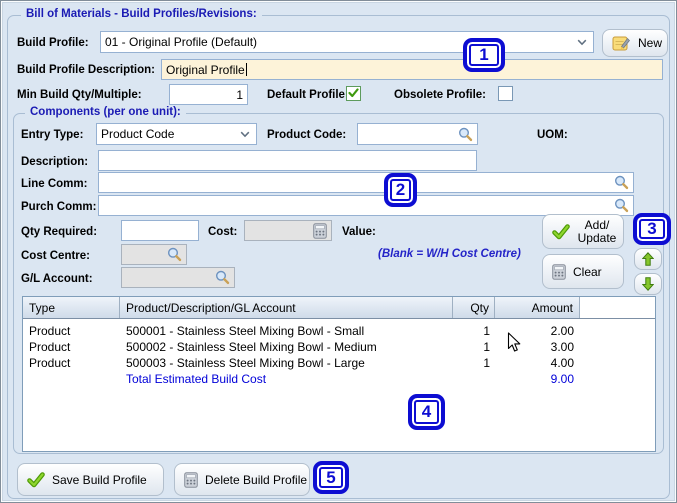 The width and height of the screenshot is (677, 503). Describe the element at coordinates (256, 479) in the screenshot. I see `delete-build-profile-label: Delete Build Profile` at that location.